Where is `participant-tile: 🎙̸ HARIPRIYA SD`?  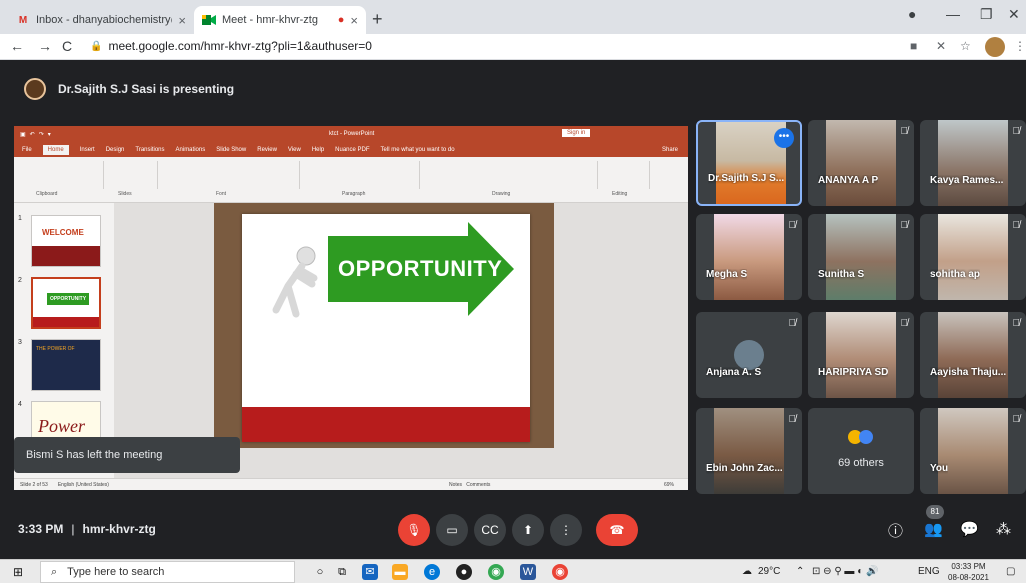 participant-tile: 🎙̸ HARIPRIYA SD is located at coordinates (861, 355).